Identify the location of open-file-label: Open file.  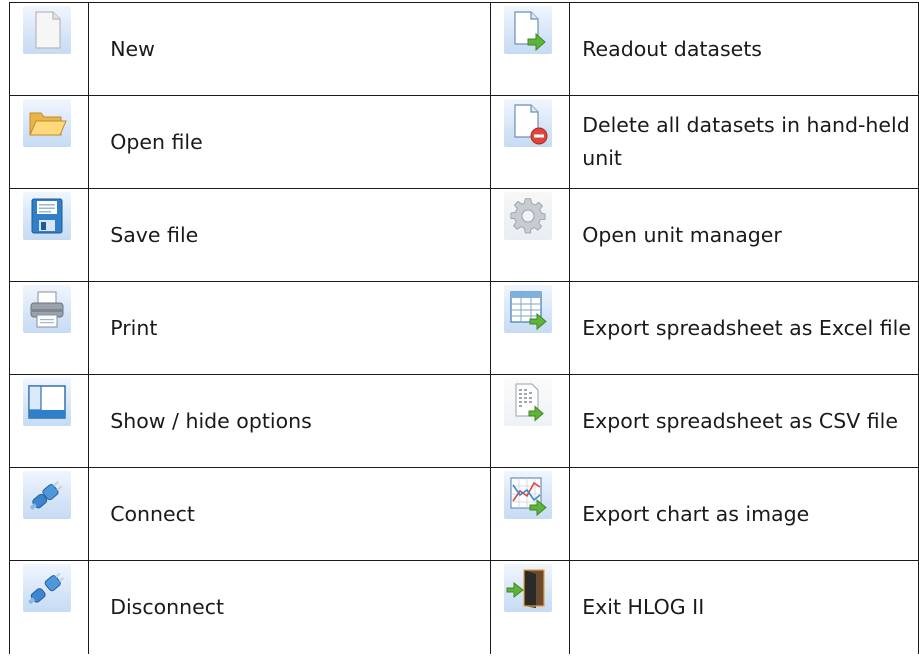
(156, 141).